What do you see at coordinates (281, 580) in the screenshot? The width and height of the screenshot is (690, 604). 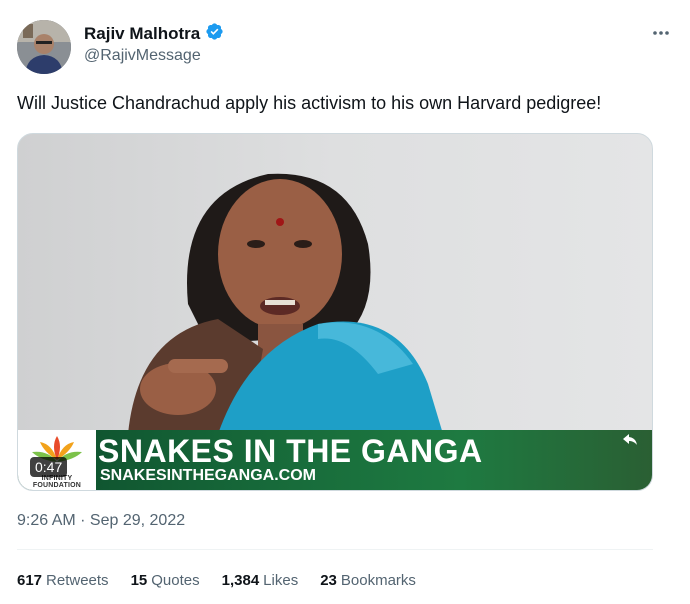 I see `likes-label: Likes` at bounding box center [281, 580].